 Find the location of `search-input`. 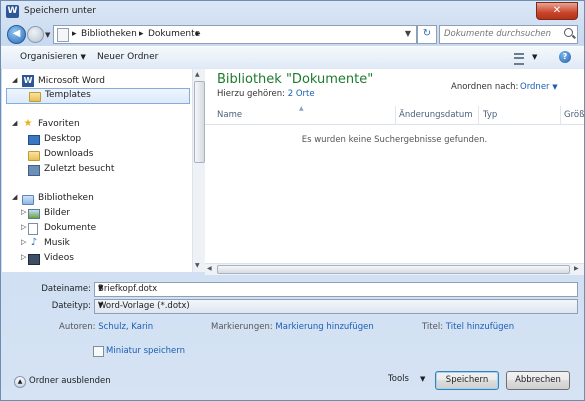

search-input is located at coordinates (499, 34).